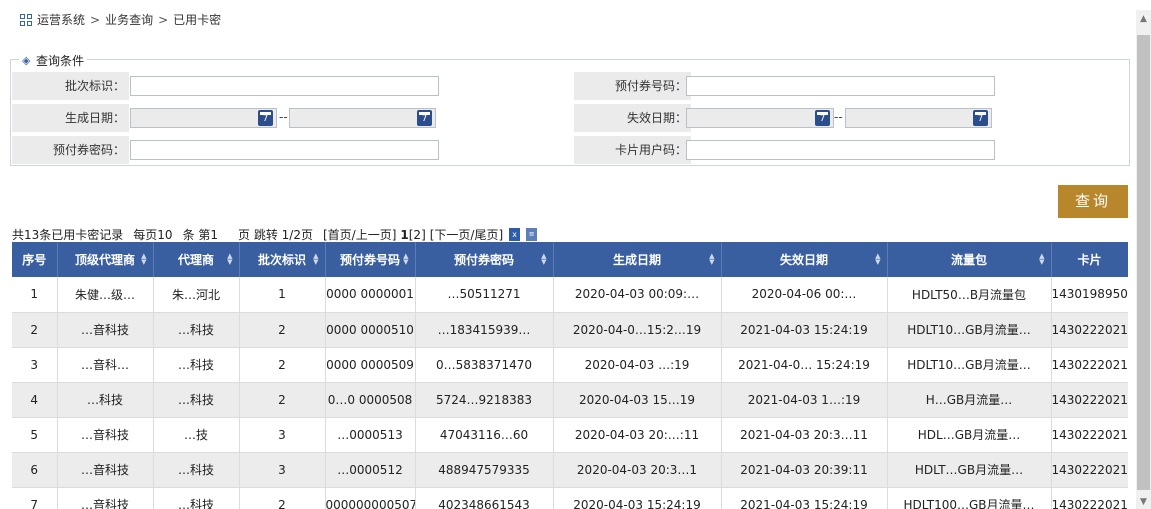 The height and width of the screenshot is (509, 1151). I want to click on page-2-link: [2], so click(417, 235).